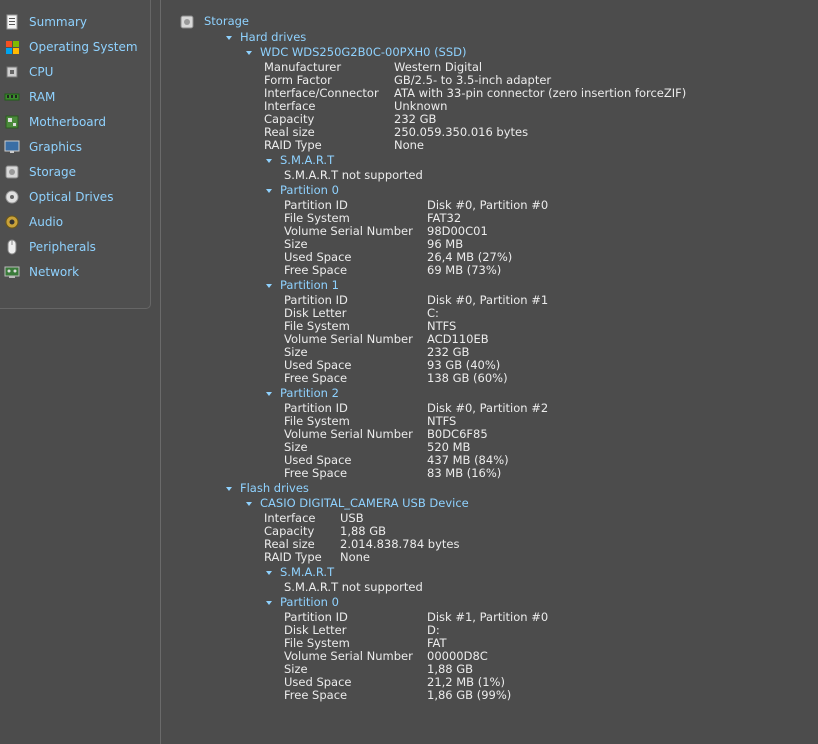 The width and height of the screenshot is (818, 744). What do you see at coordinates (12, 72) in the screenshot?
I see `cpu-icon` at bounding box center [12, 72].